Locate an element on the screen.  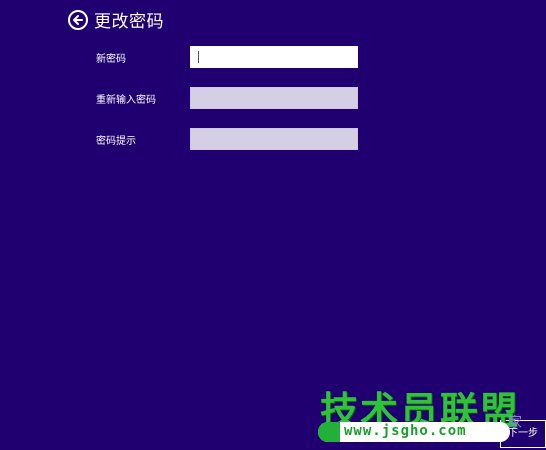
confirm-password-label: 重新输入密码 is located at coordinates (126, 100).